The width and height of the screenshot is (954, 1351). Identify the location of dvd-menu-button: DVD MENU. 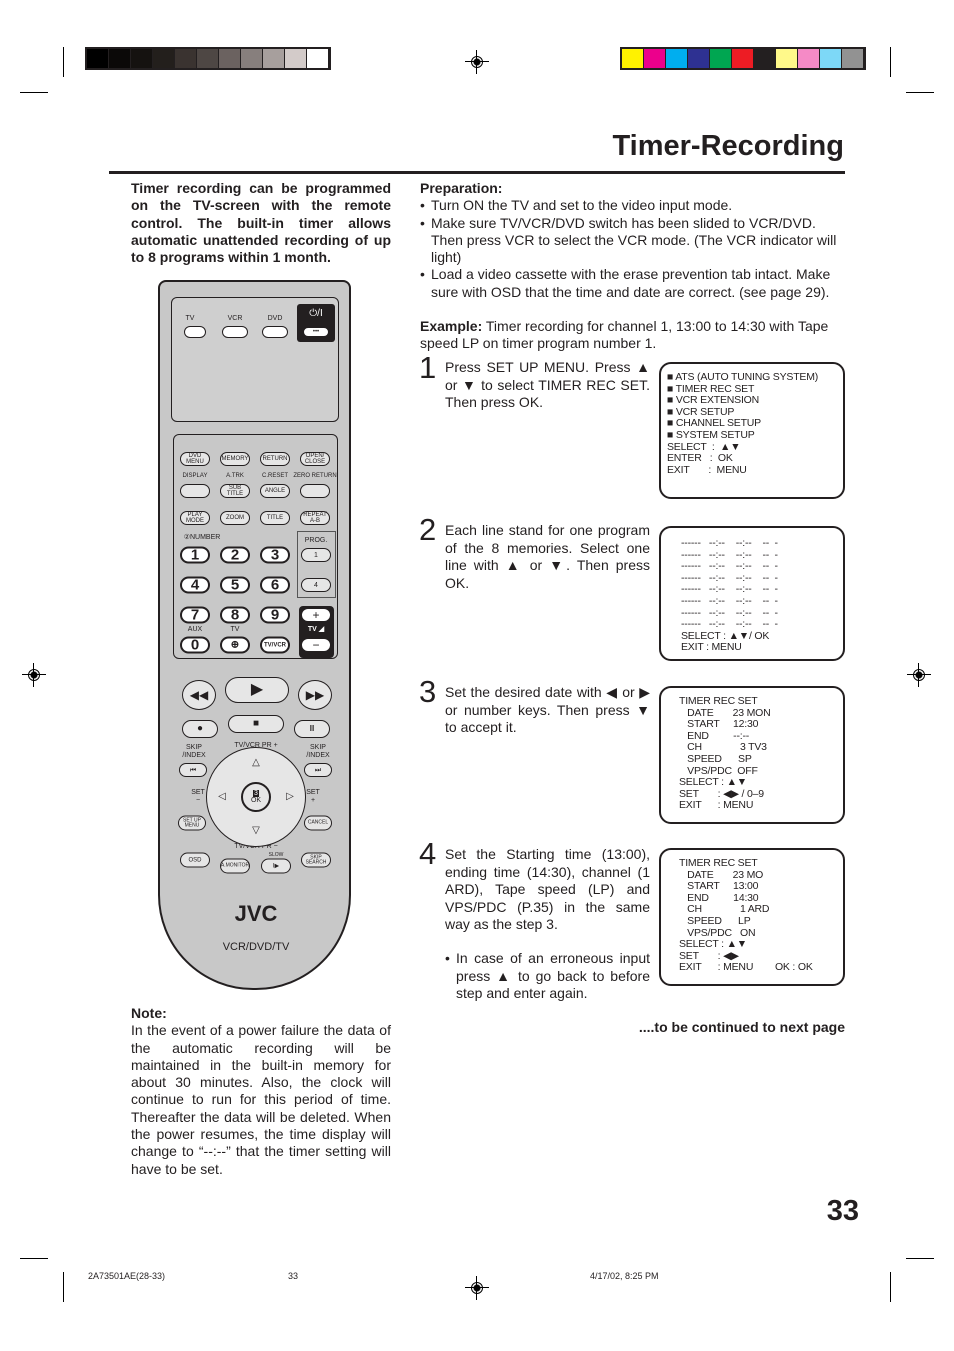
(195, 459).